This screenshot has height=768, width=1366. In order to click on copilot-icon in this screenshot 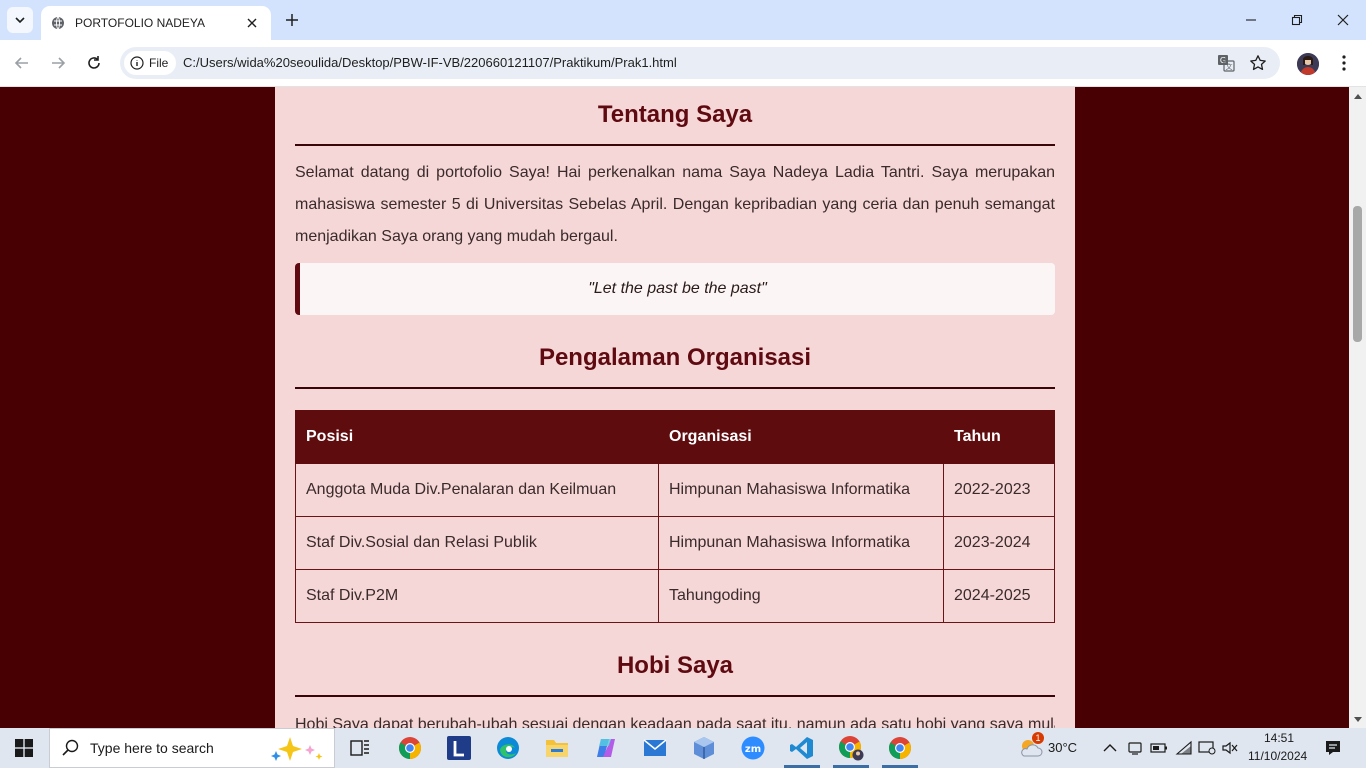, I will do `click(606, 748)`.